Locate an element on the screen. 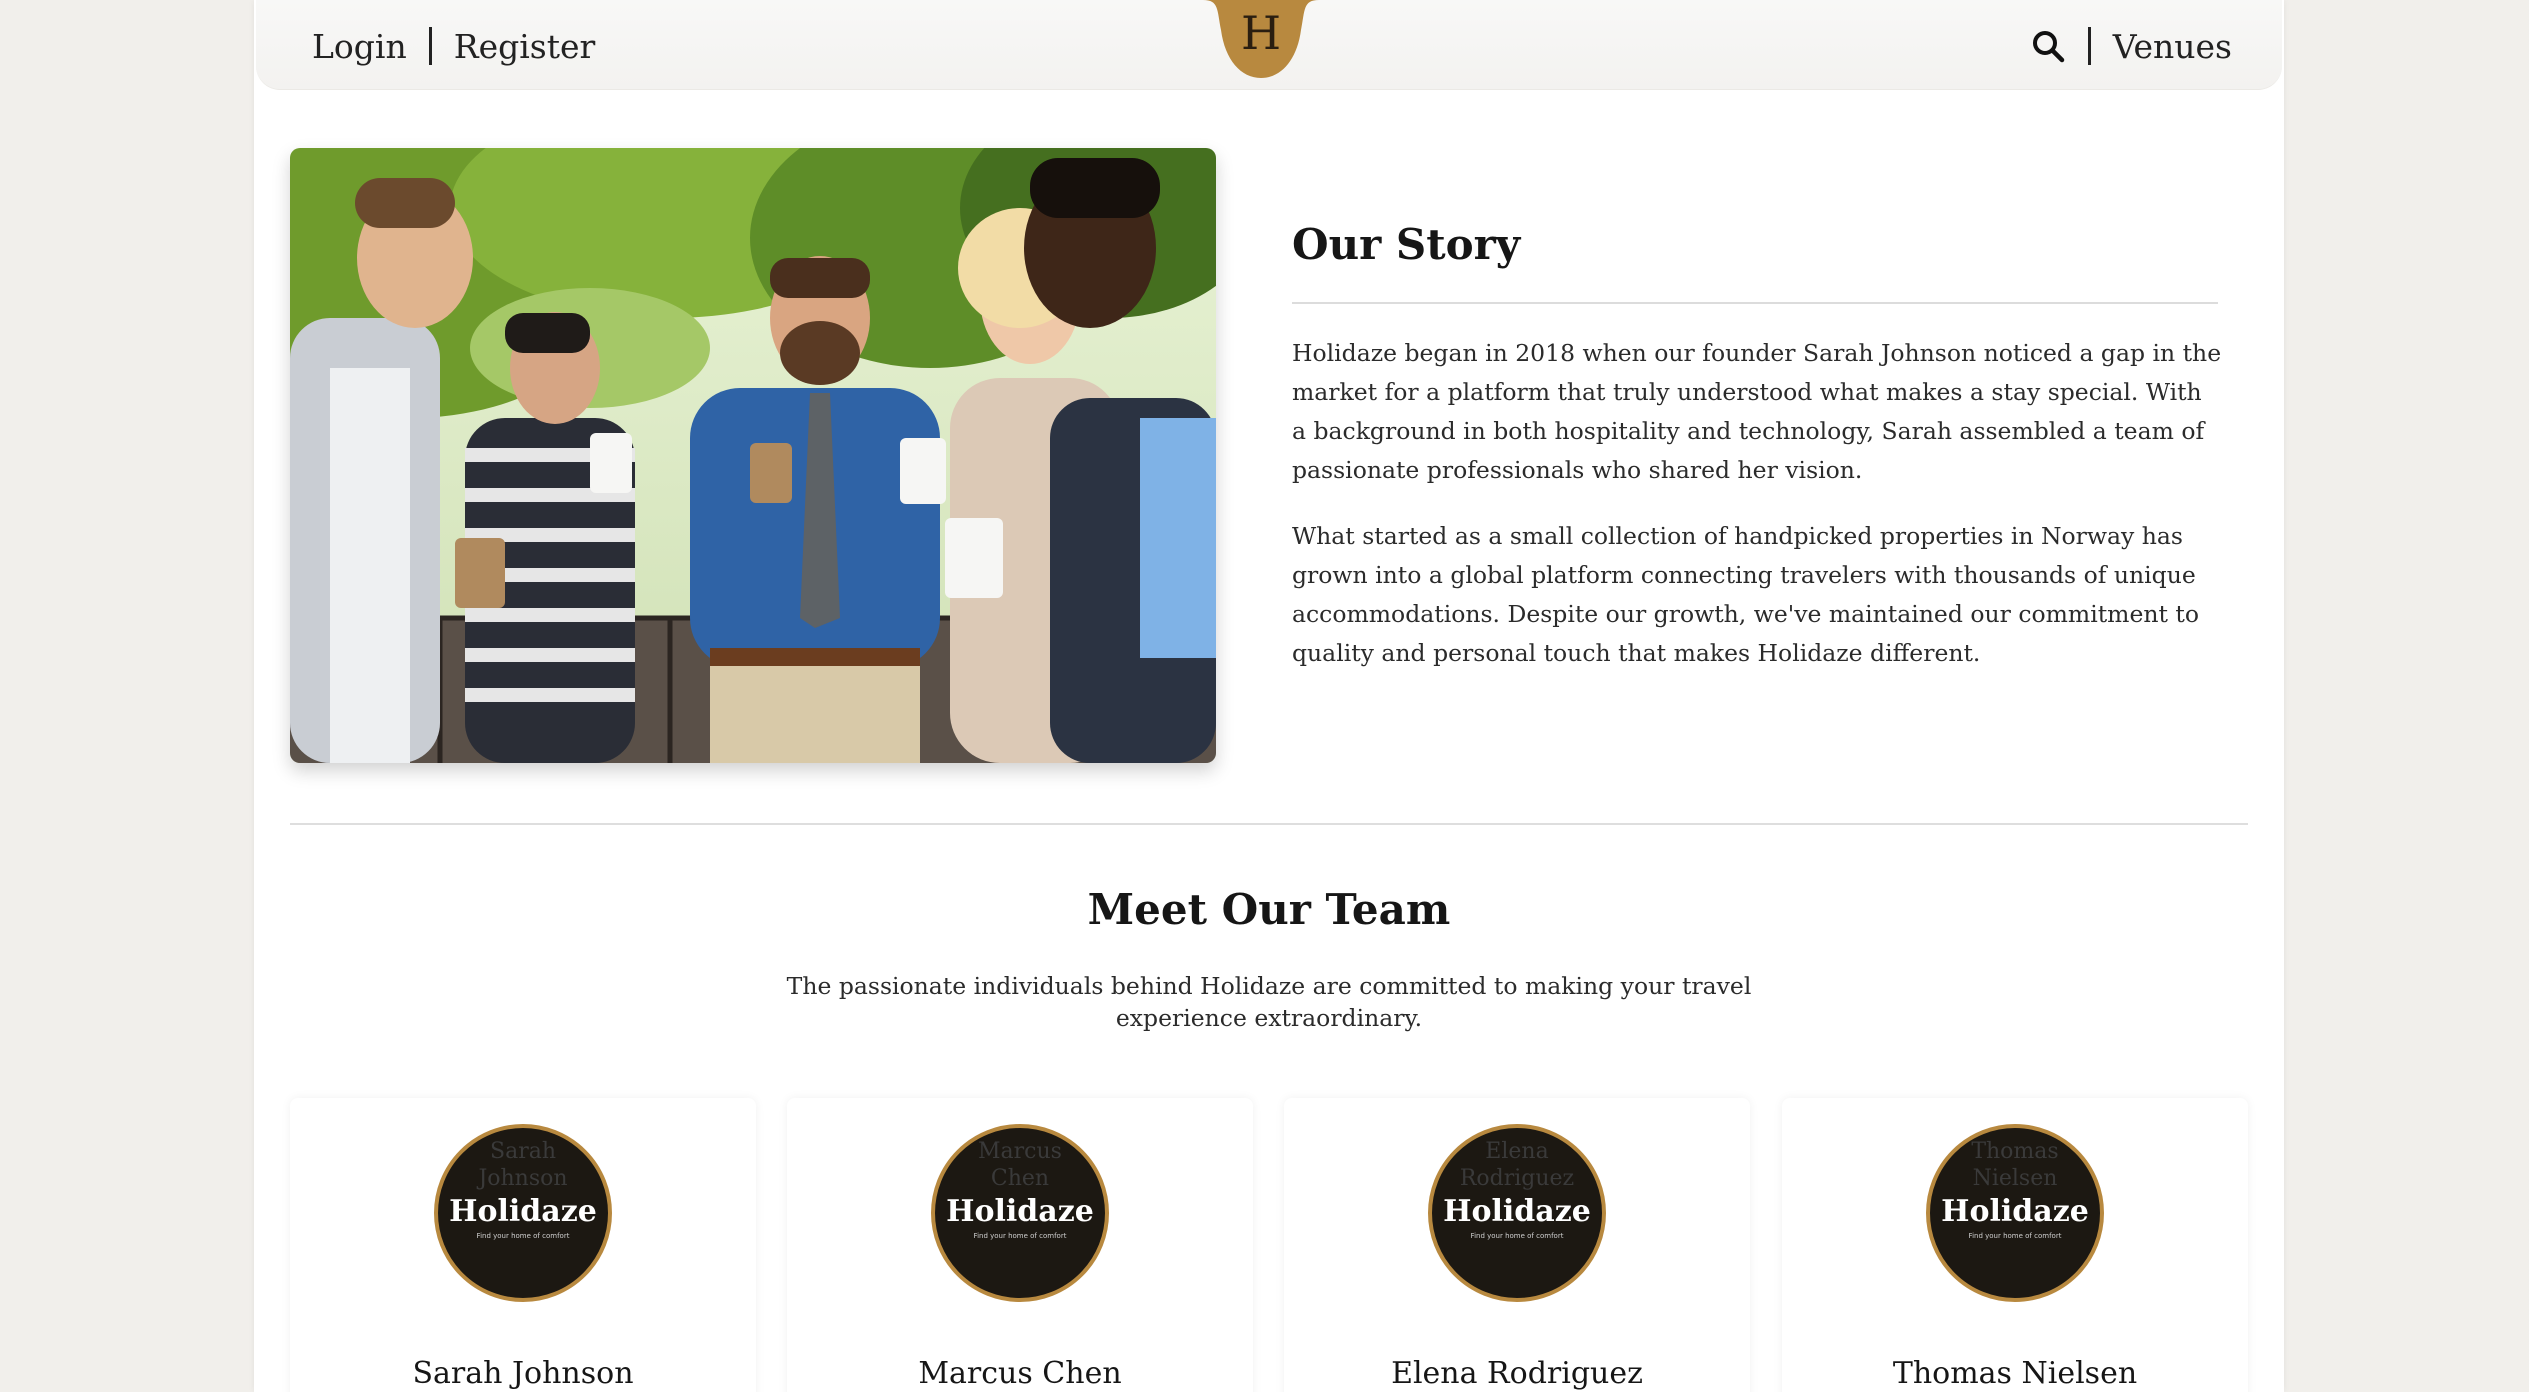 The width and height of the screenshot is (2529, 1392). search-icon is located at coordinates (2048, 46).